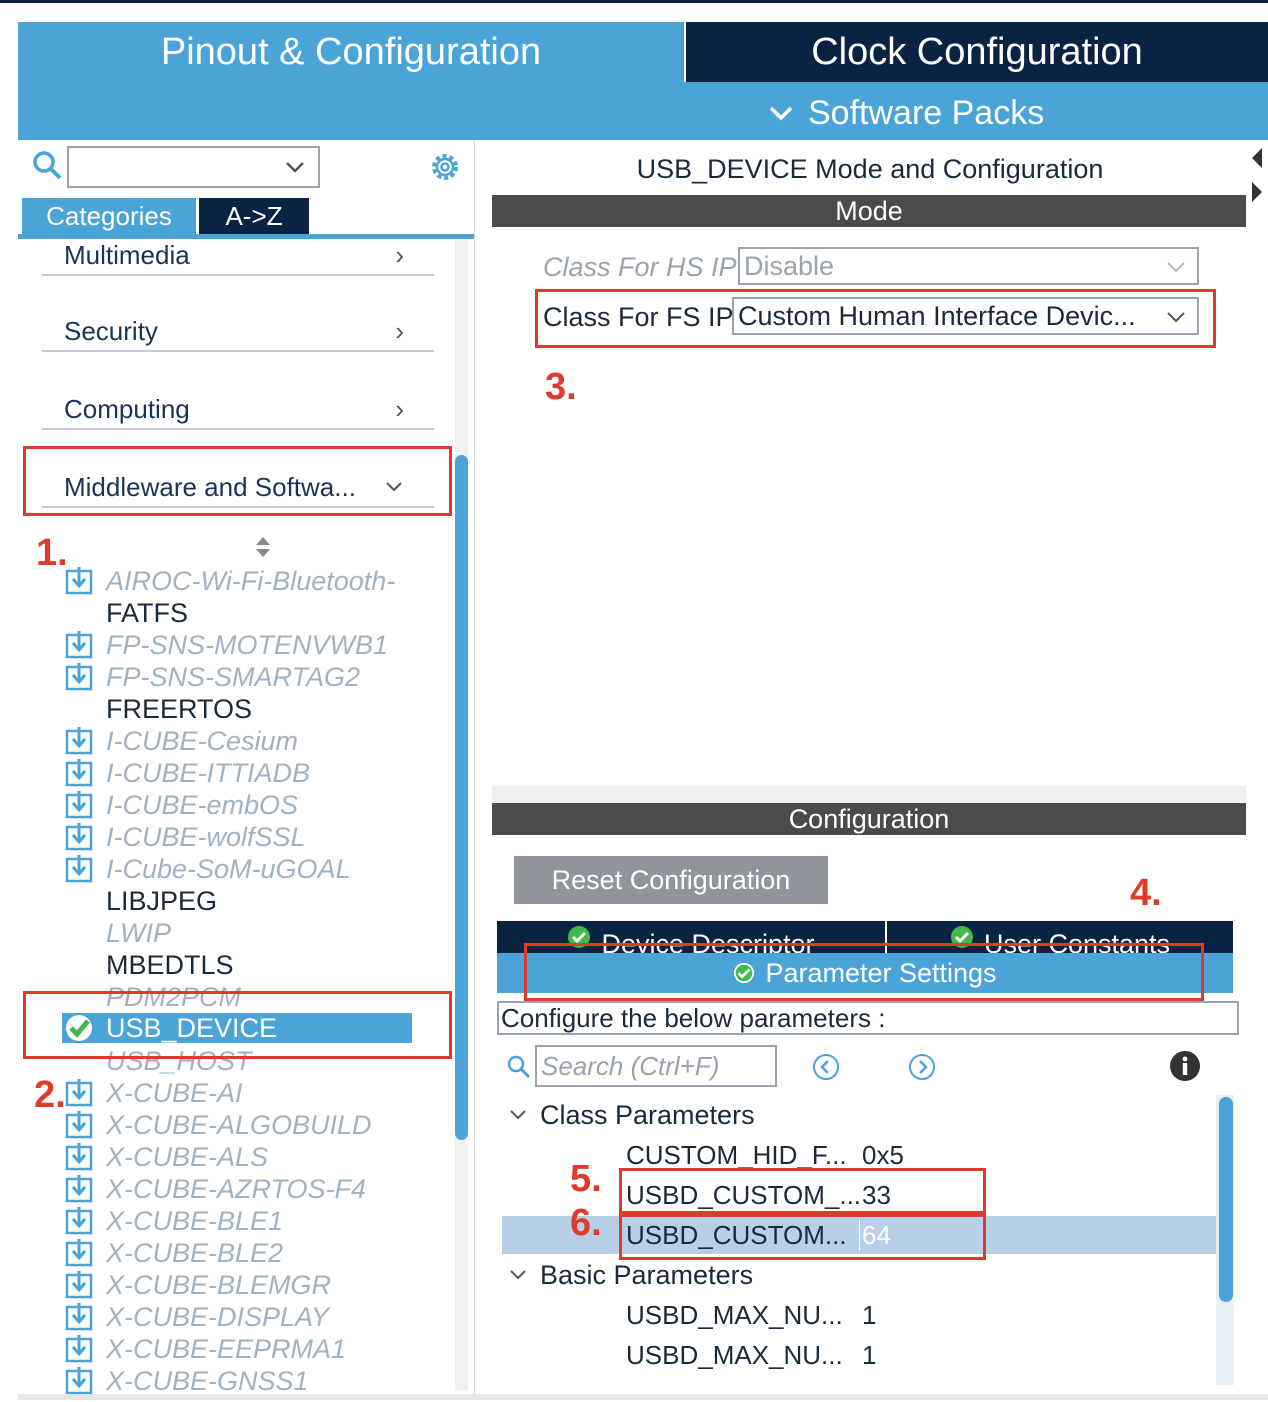 This screenshot has width=1268, height=1402. What do you see at coordinates (1258, 771) in the screenshot?
I see `side-collapse-strip` at bounding box center [1258, 771].